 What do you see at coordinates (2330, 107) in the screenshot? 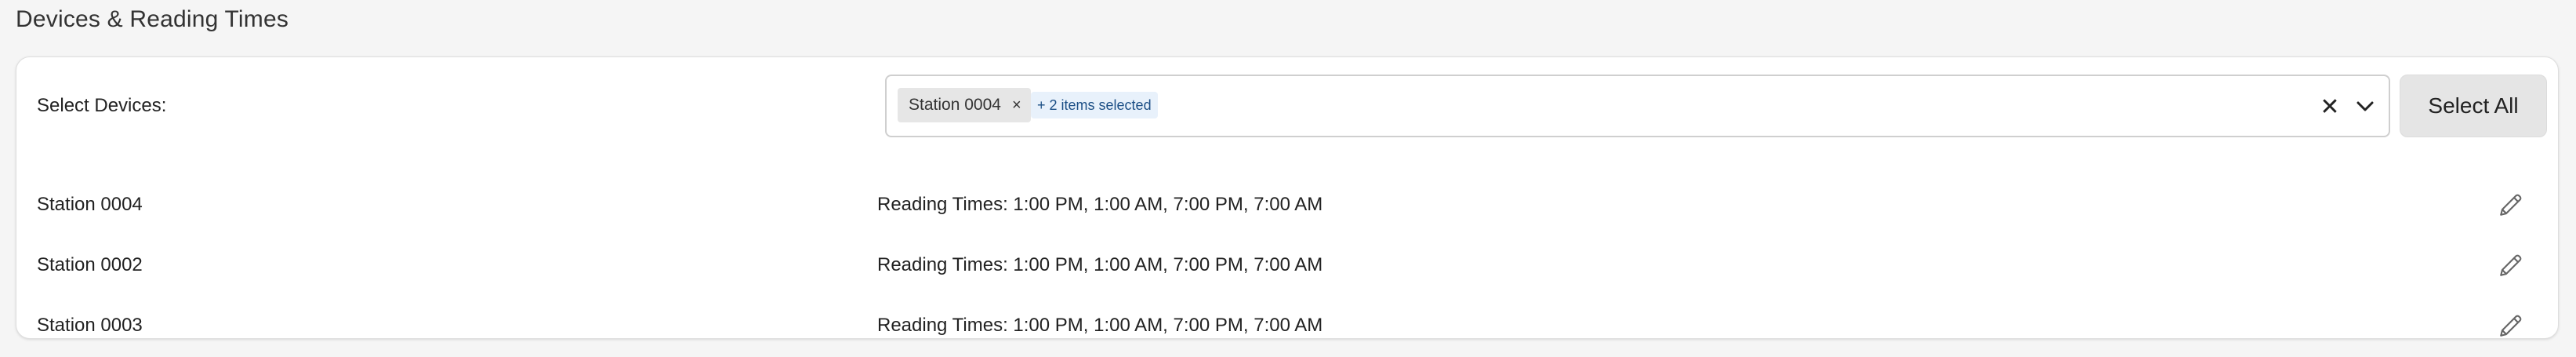
I see `clear-selection-icon: ✕` at bounding box center [2330, 107].